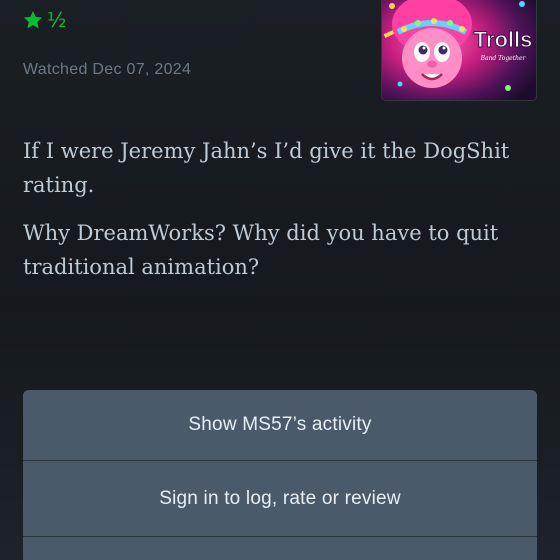  I want to click on half-star-glyph: ½, so click(57, 20).